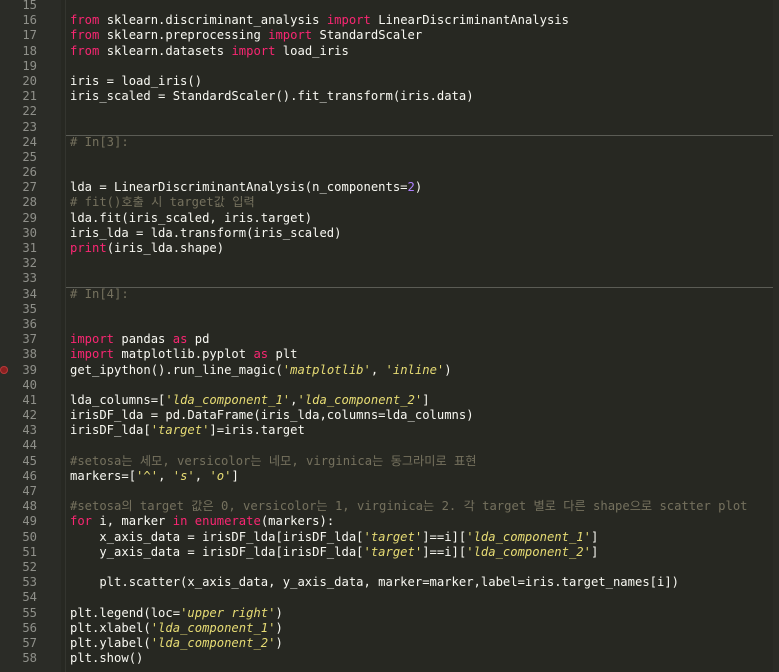  What do you see at coordinates (29, 232) in the screenshot?
I see `line-number: 30` at bounding box center [29, 232].